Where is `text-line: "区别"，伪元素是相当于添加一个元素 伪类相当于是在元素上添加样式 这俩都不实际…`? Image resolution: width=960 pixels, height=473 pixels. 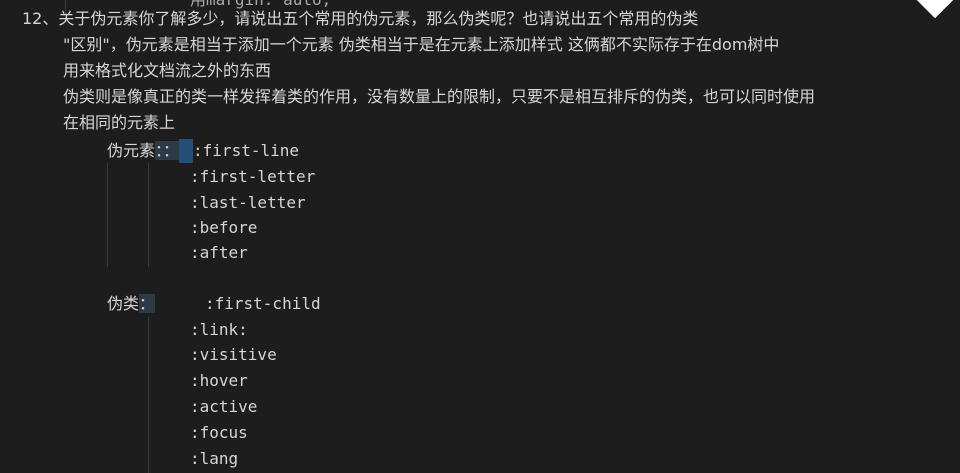 text-line: "区别"，伪元素是相当于添加一个元素 伪类相当于是在元素上添加样式 这俩都不实际… is located at coordinates (421, 44).